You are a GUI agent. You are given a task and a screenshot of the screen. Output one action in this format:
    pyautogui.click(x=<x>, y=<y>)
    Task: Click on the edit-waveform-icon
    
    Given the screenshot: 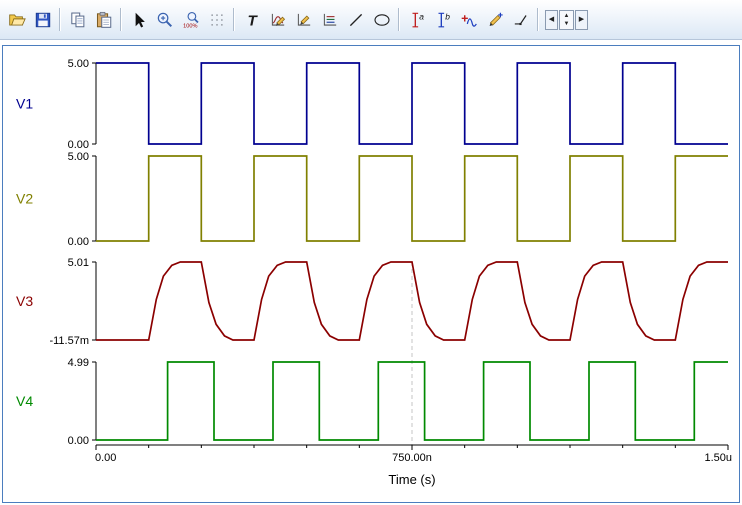 What is the action you would take?
    pyautogui.click(x=278, y=19)
    